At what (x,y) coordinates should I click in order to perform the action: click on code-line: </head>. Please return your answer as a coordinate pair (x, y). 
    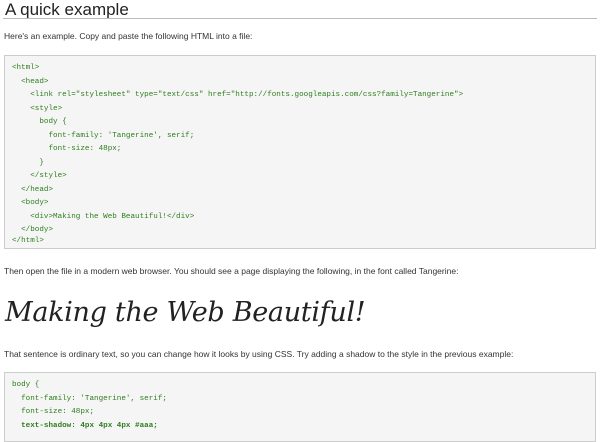
    Looking at the image, I should click on (33, 189).